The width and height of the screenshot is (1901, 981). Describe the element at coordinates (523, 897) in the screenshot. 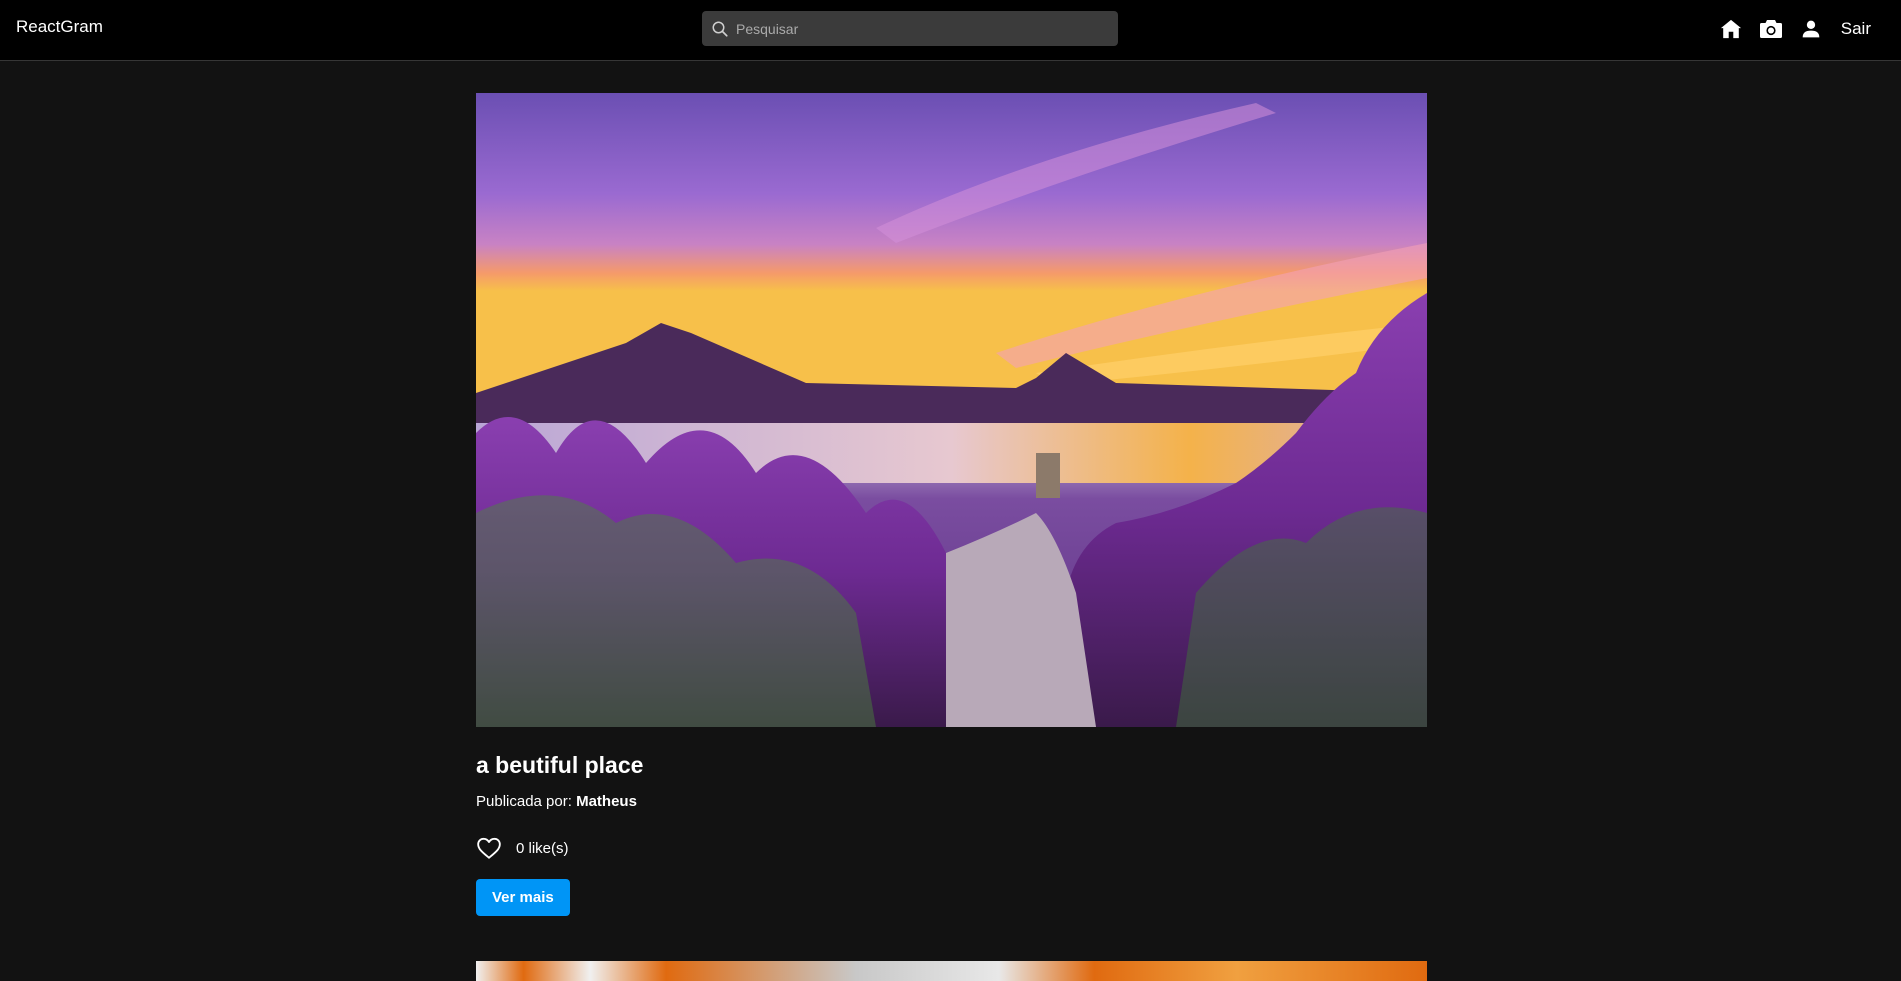

I see `see-more-button: Ver mais` at that location.